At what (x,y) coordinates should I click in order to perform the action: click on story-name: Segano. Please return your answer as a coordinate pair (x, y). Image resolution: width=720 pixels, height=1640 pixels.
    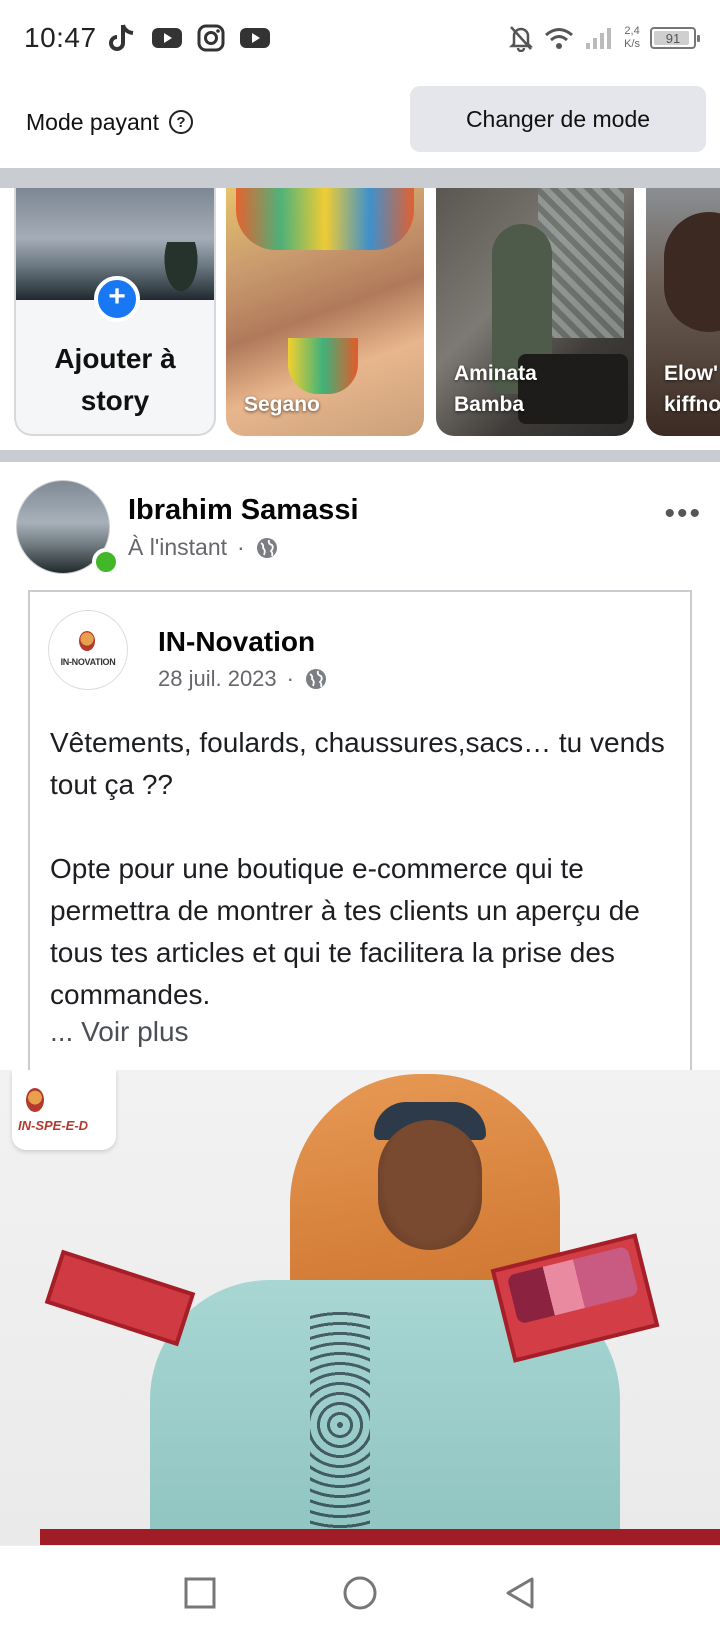
    Looking at the image, I should click on (282, 404).